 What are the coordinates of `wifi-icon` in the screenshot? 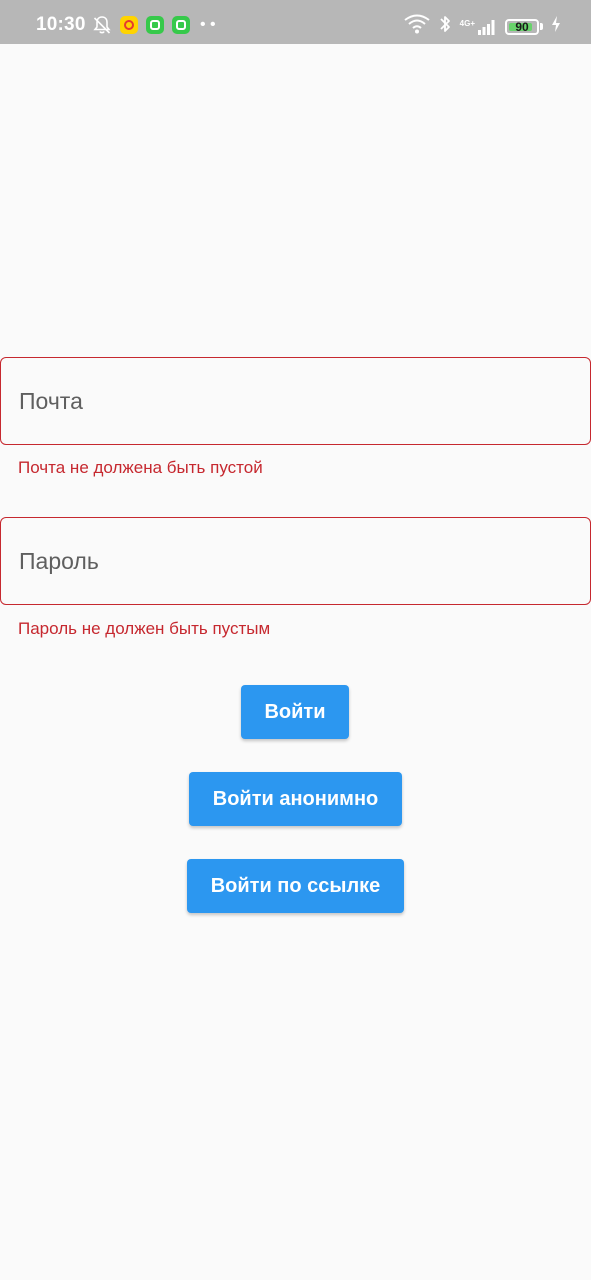 It's located at (417, 26).